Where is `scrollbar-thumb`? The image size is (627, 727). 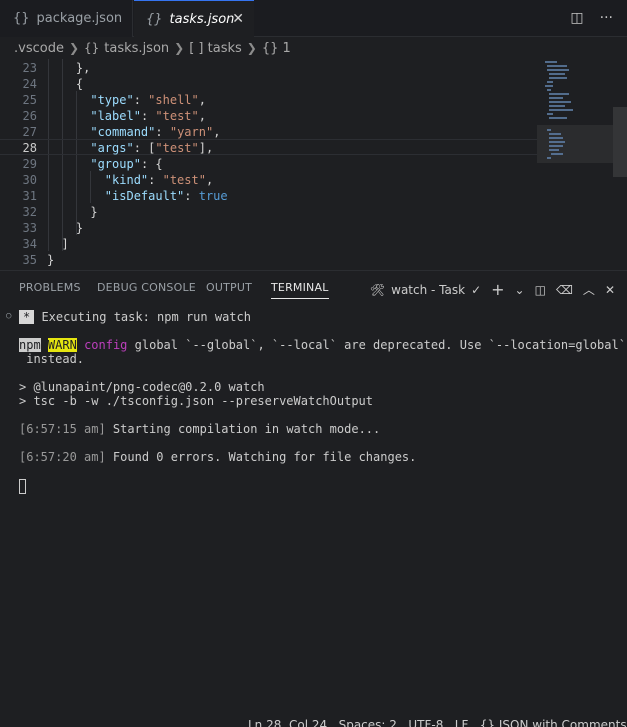 scrollbar-thumb is located at coordinates (620, 142).